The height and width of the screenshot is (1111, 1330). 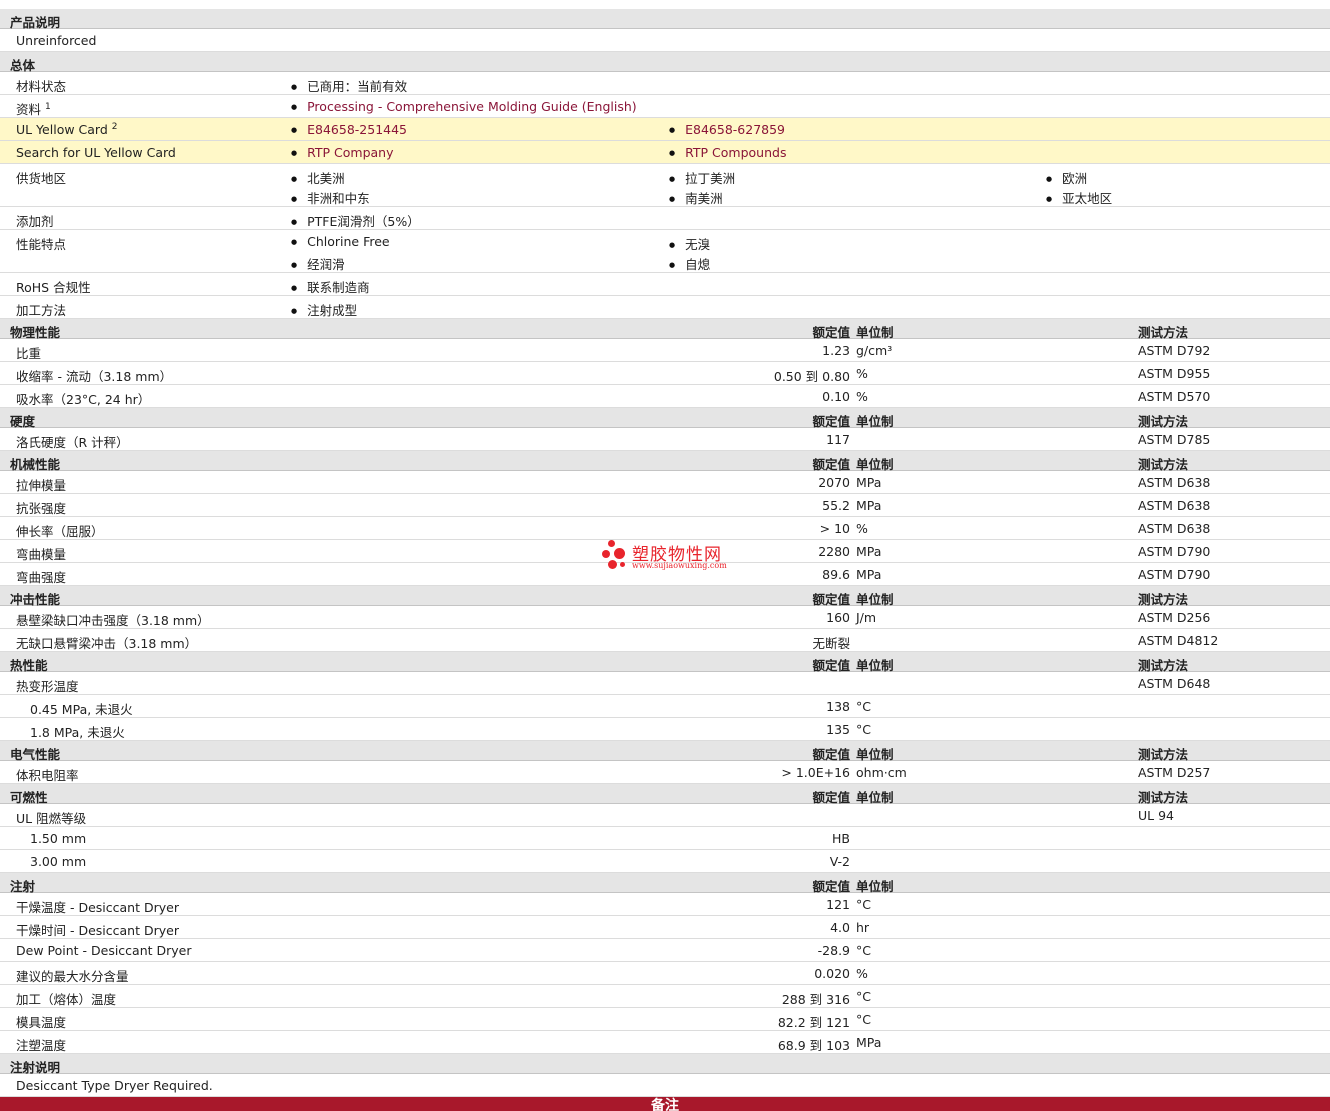 I want to click on footer-label: 备注, so click(x=665, y=1104).